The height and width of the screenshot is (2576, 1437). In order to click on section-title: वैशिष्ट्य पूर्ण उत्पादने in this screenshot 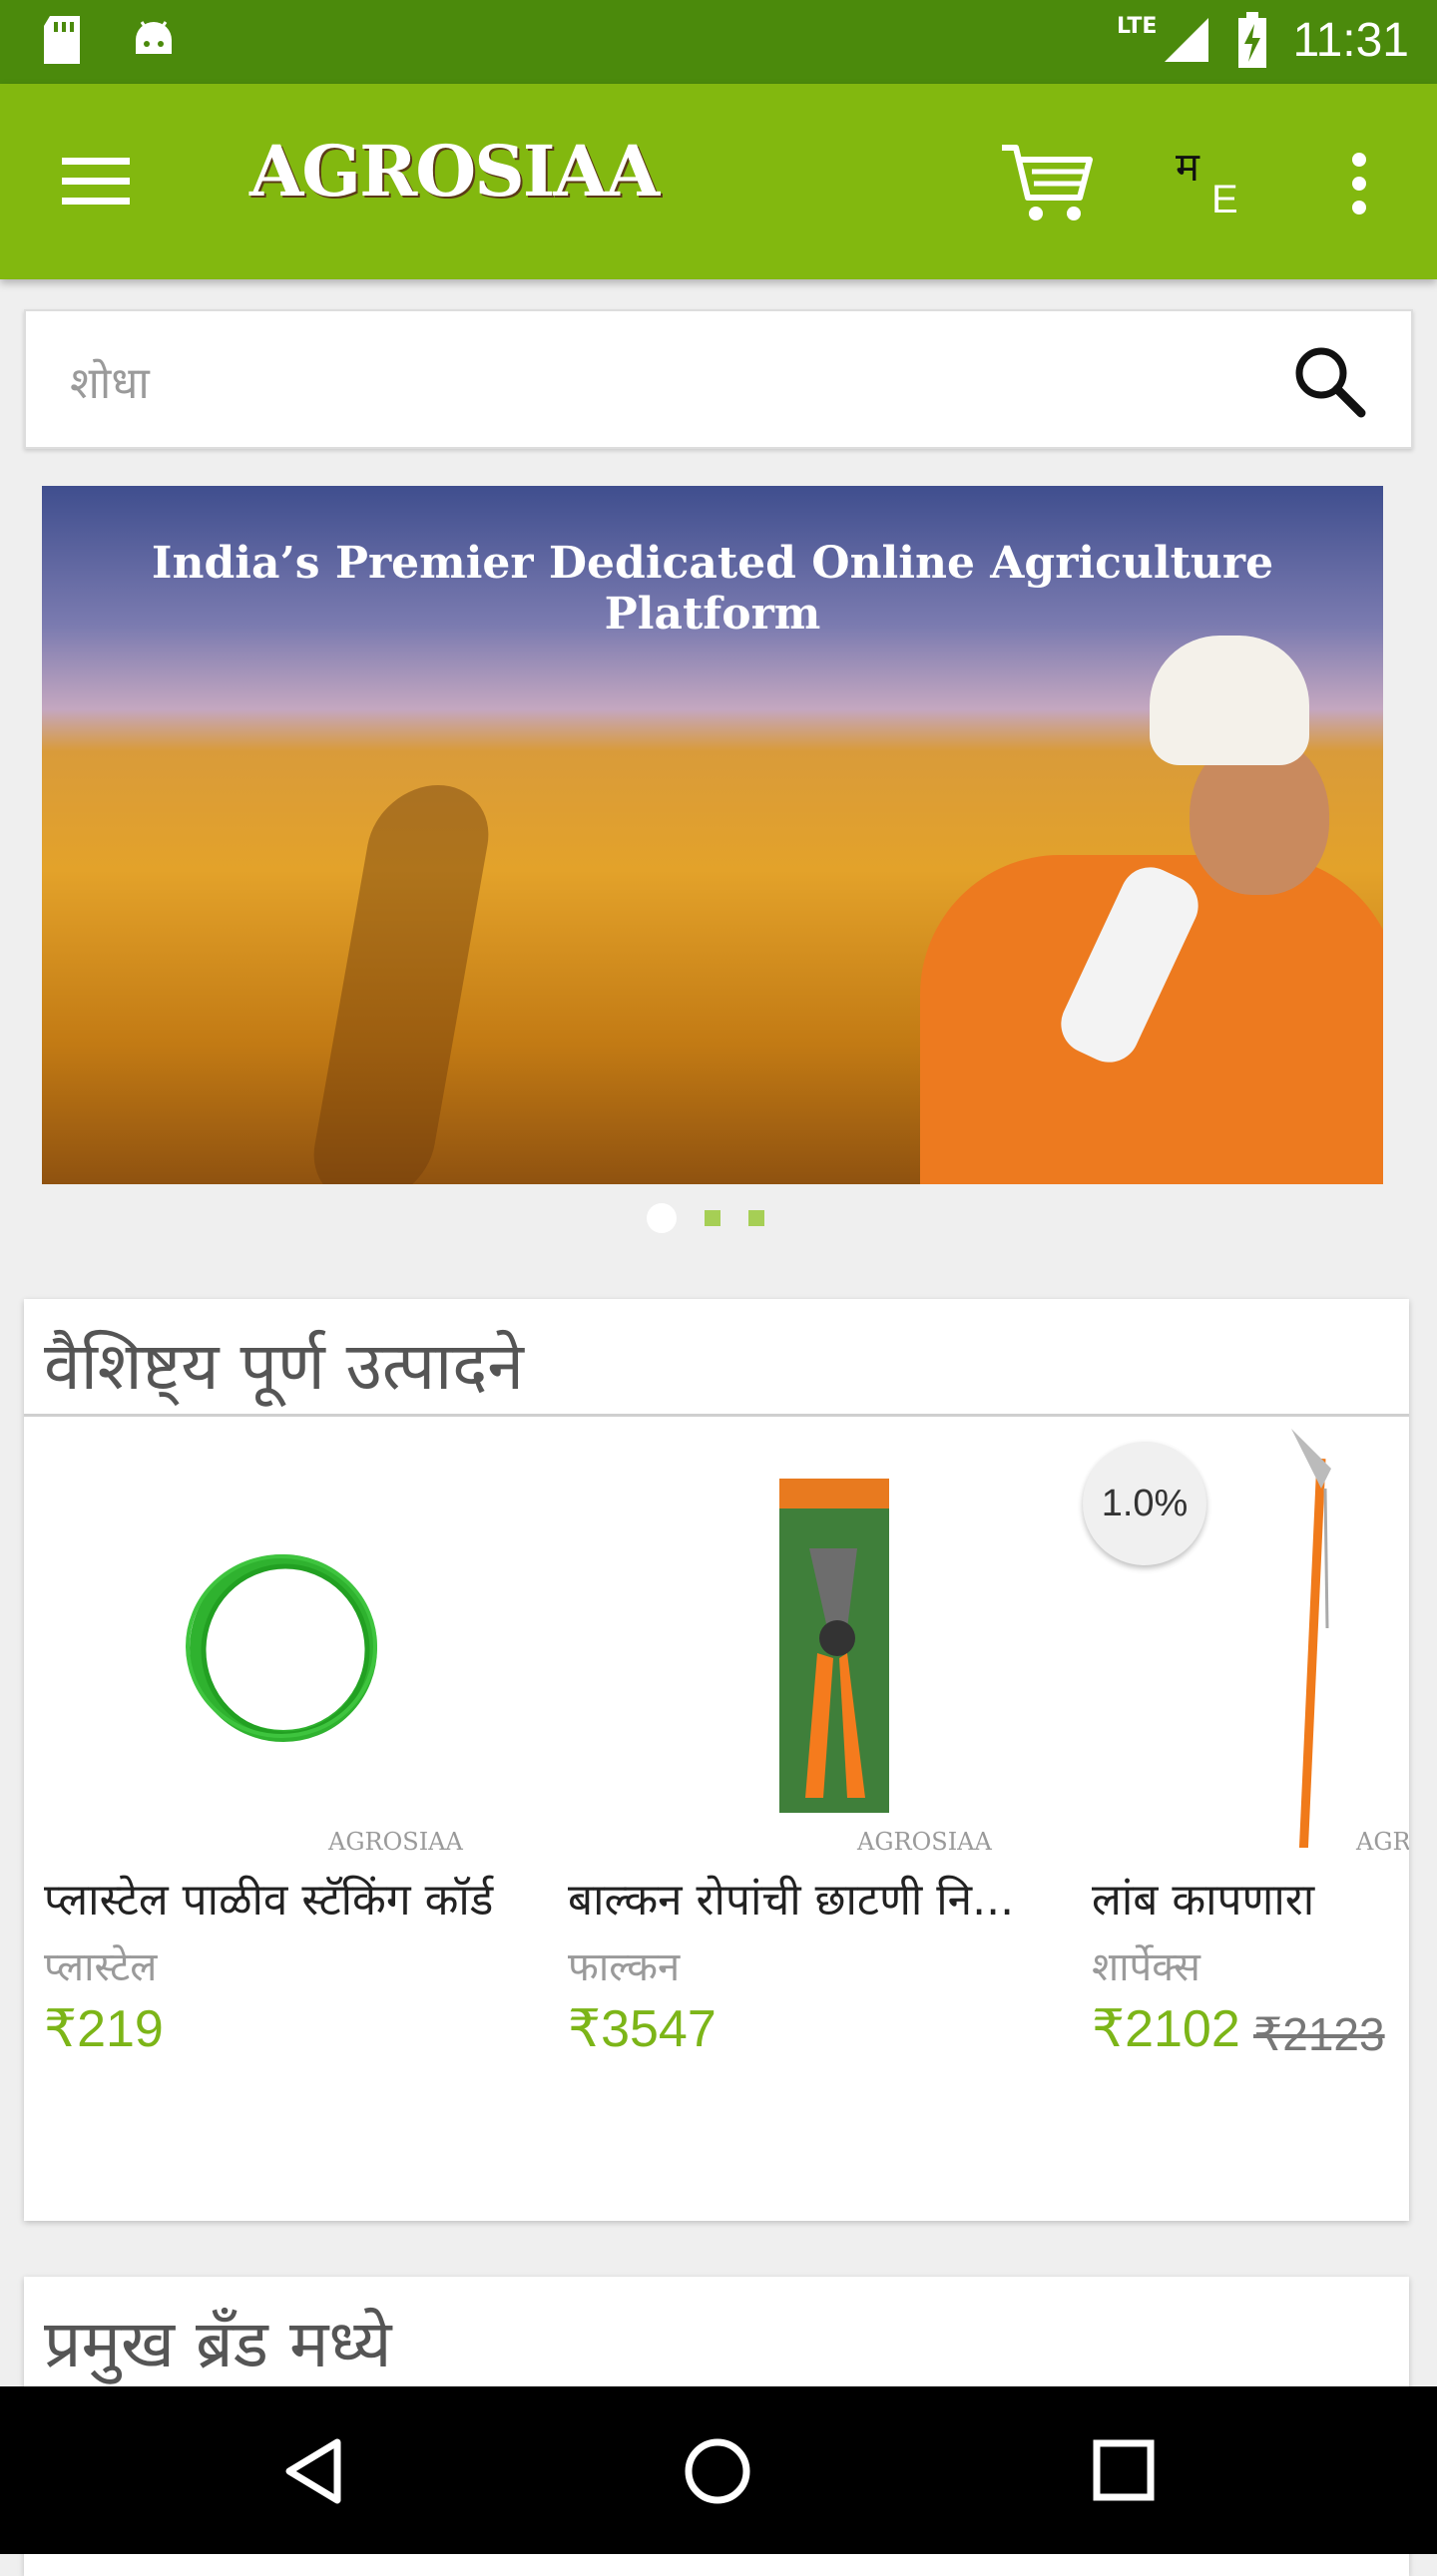, I will do `click(284, 1366)`.